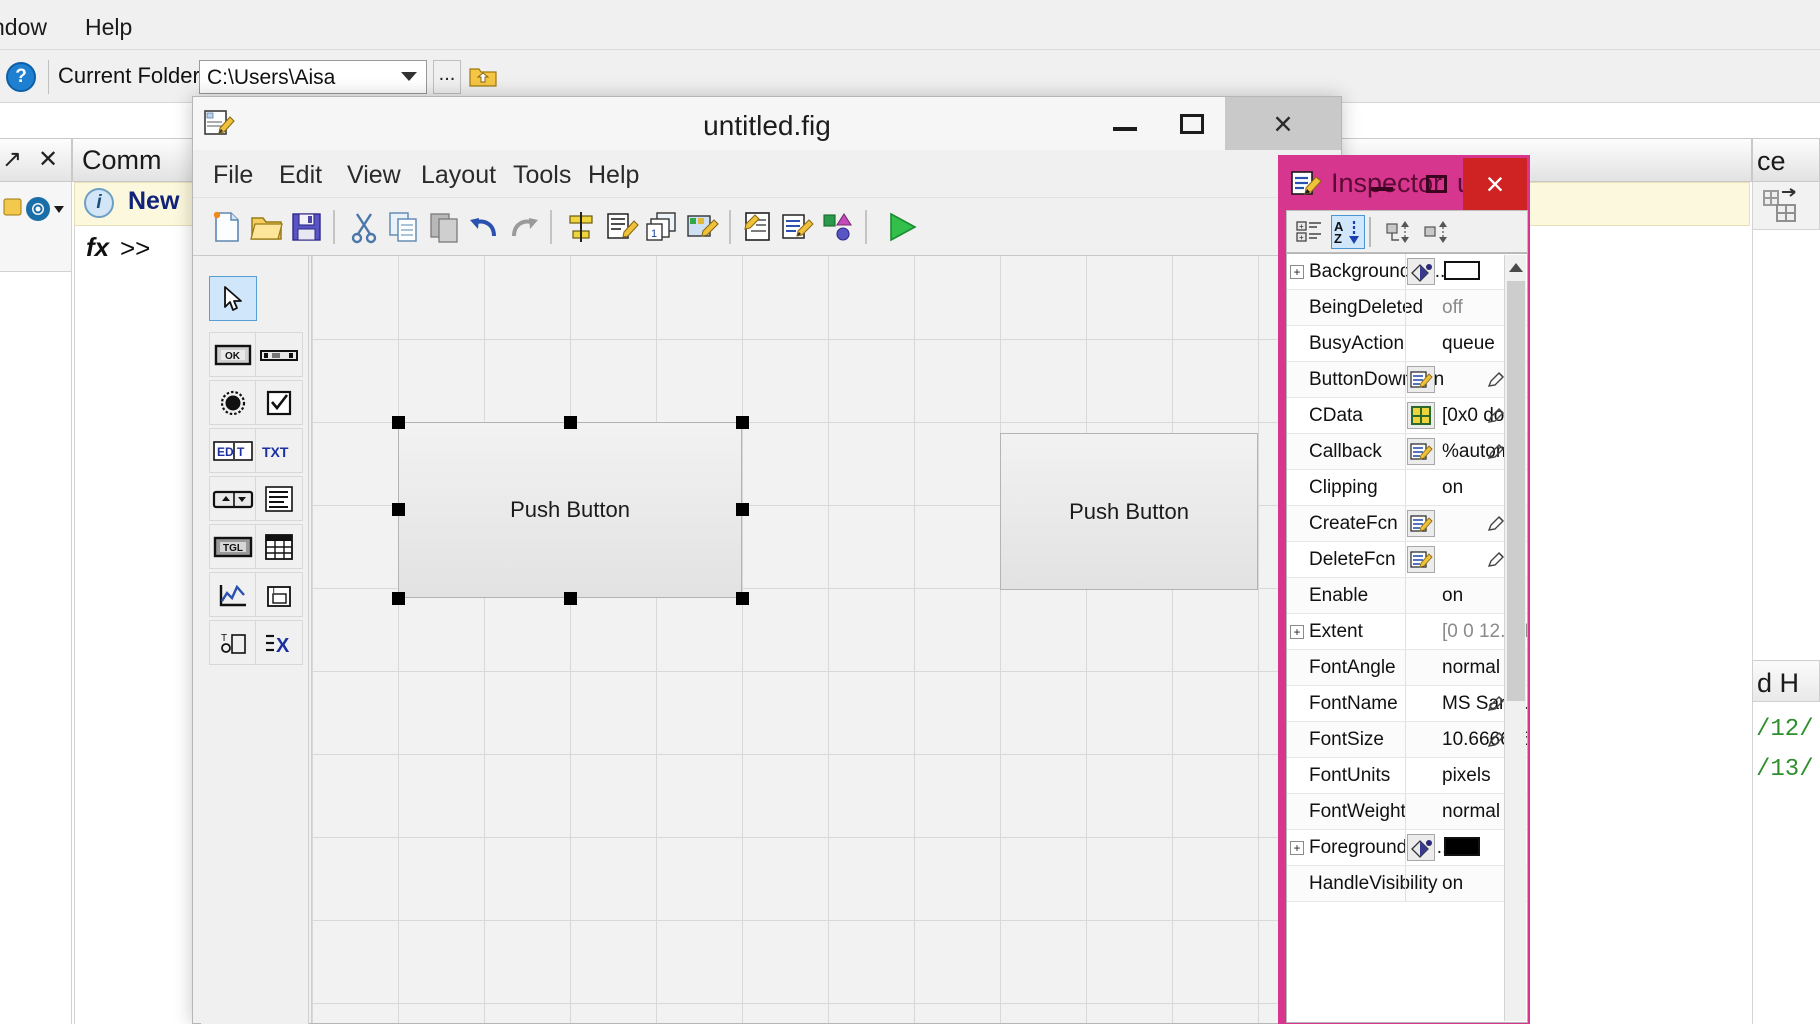 The height and width of the screenshot is (1024, 1820). I want to click on expand-all-button, so click(1400, 232).